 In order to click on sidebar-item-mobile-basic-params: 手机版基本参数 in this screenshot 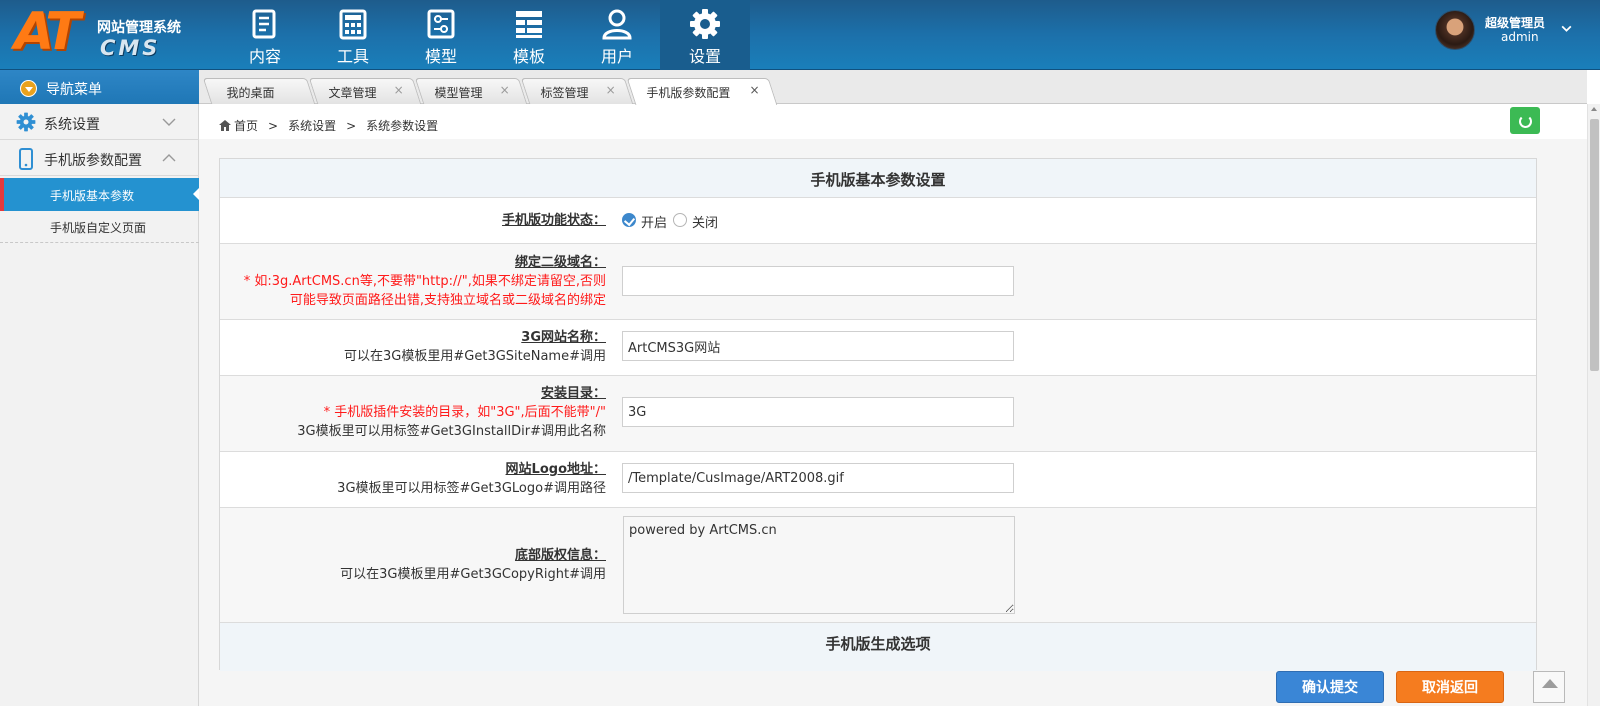, I will do `click(99, 194)`.